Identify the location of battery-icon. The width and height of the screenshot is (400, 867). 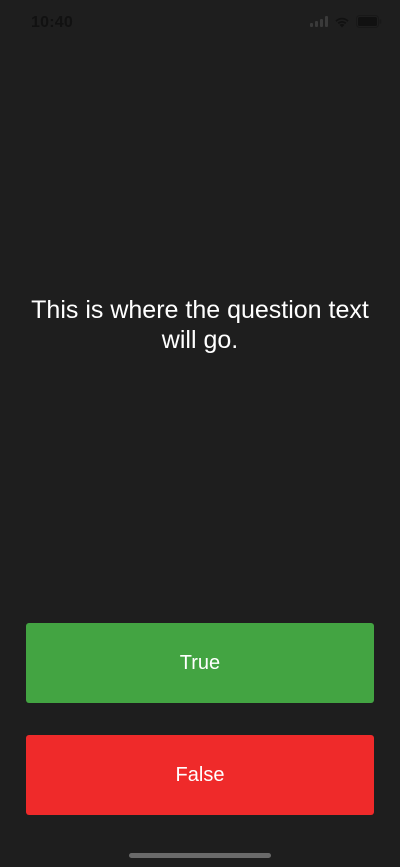
(369, 21).